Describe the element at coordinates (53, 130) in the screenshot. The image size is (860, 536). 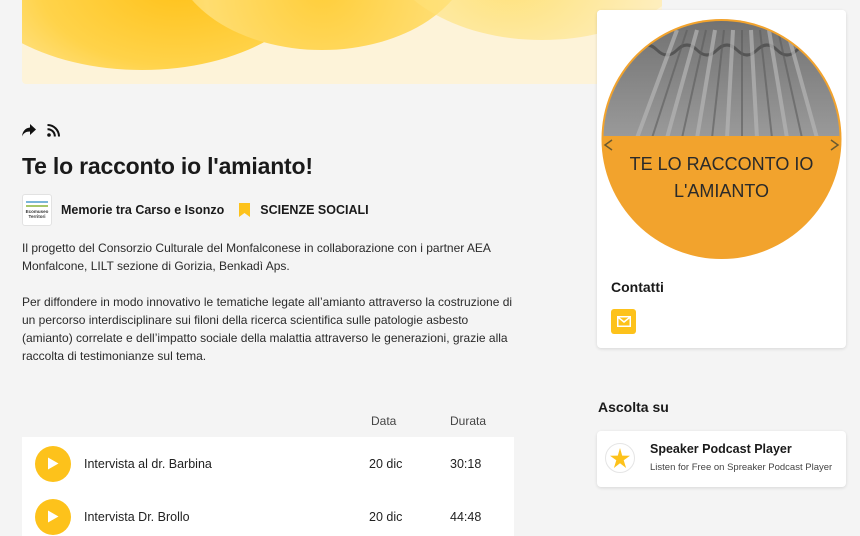
I see `rss-icon` at that location.